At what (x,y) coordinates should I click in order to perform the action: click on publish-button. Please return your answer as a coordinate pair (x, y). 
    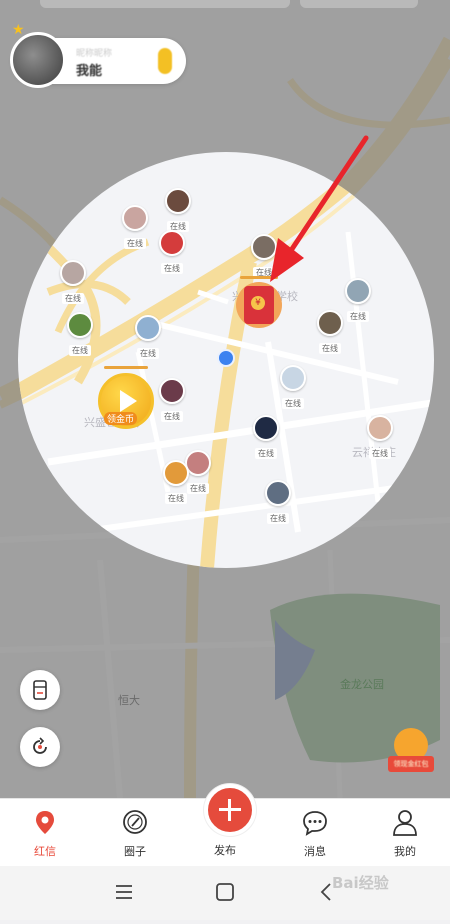
    Looking at the image, I should click on (230, 810).